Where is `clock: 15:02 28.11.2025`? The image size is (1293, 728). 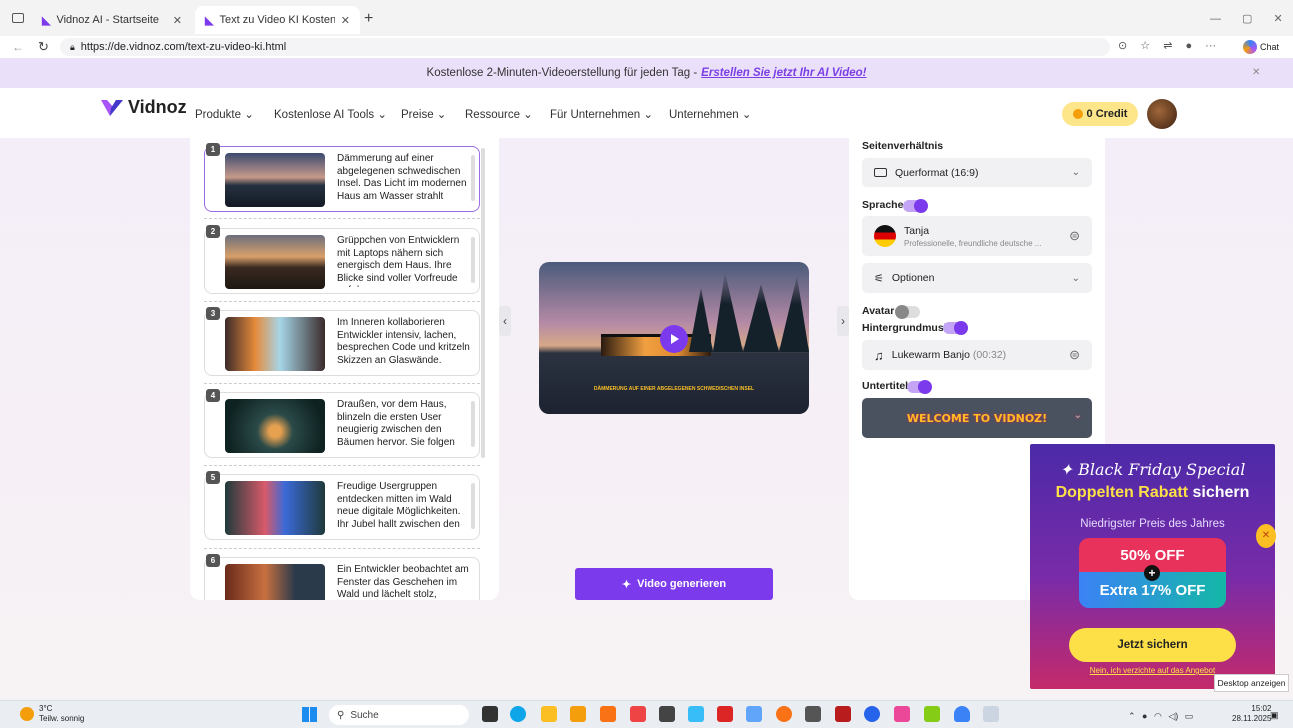
clock: 15:02 28.11.2025 is located at coordinates (1251, 714).